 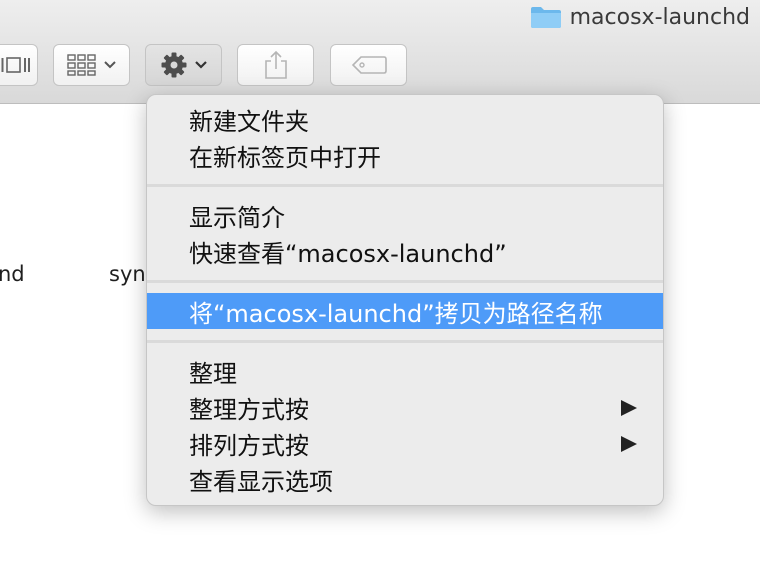 I want to click on menu-item-new-folder: 新建文件夹, so click(x=405, y=119).